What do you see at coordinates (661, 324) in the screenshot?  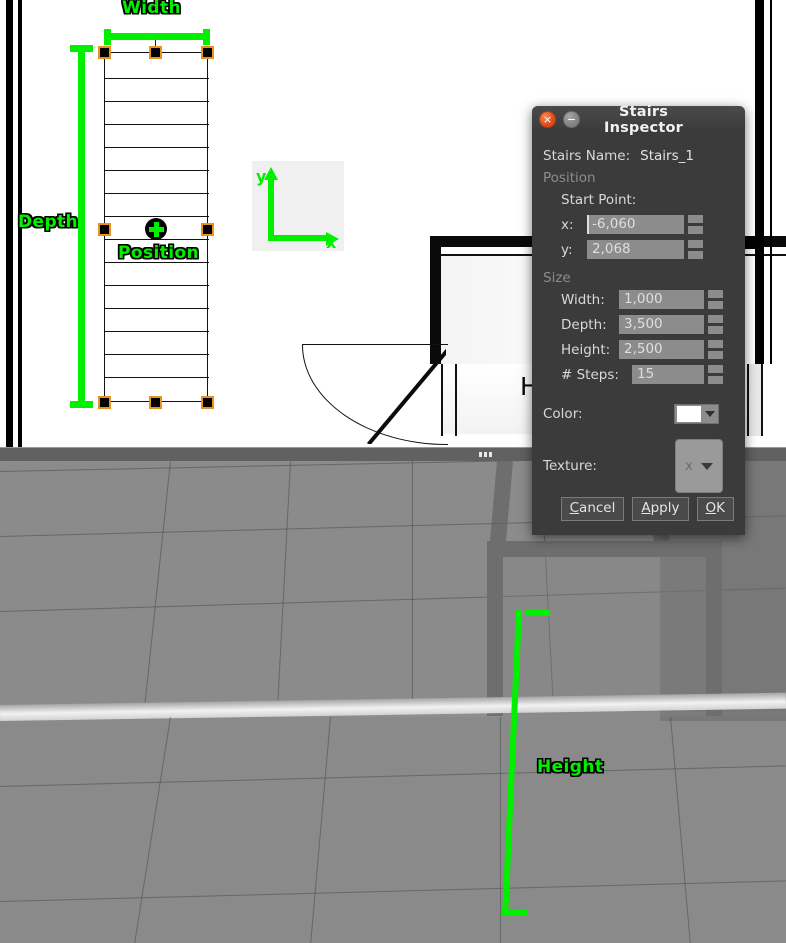 I see `depth-input` at bounding box center [661, 324].